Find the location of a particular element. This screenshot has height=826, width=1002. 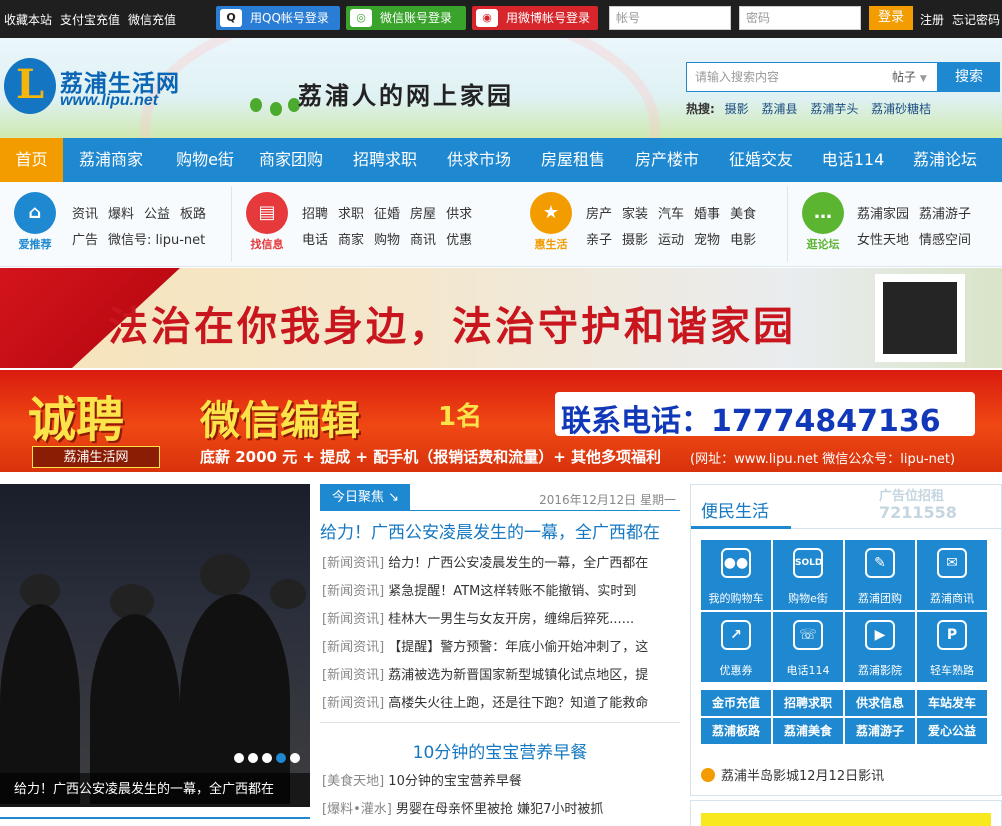

wechat-recharge-link: 微信充值 is located at coordinates (152, 19).